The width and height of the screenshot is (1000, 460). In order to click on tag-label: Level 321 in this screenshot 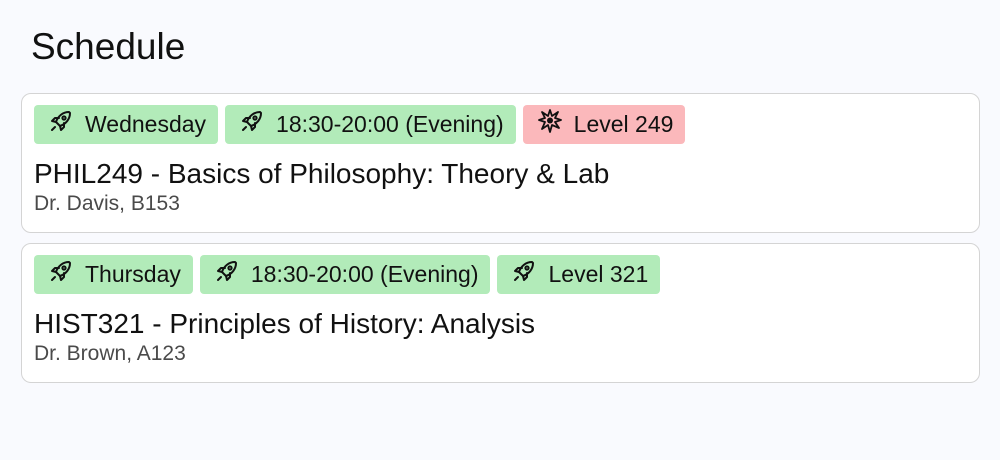, I will do `click(598, 274)`.